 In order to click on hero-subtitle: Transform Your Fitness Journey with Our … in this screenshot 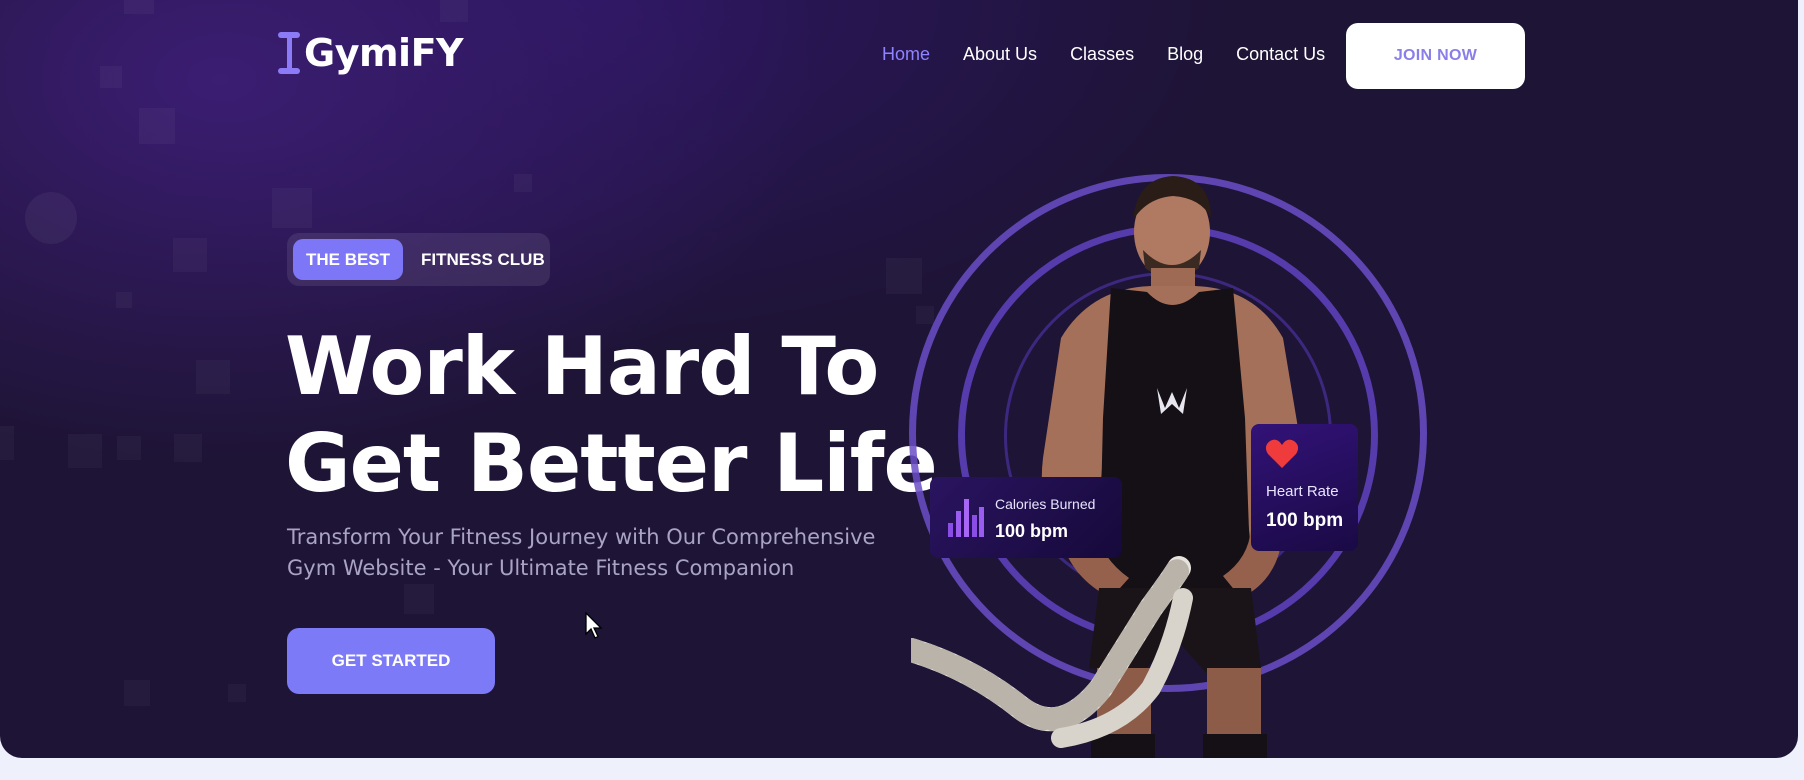, I will do `click(581, 552)`.